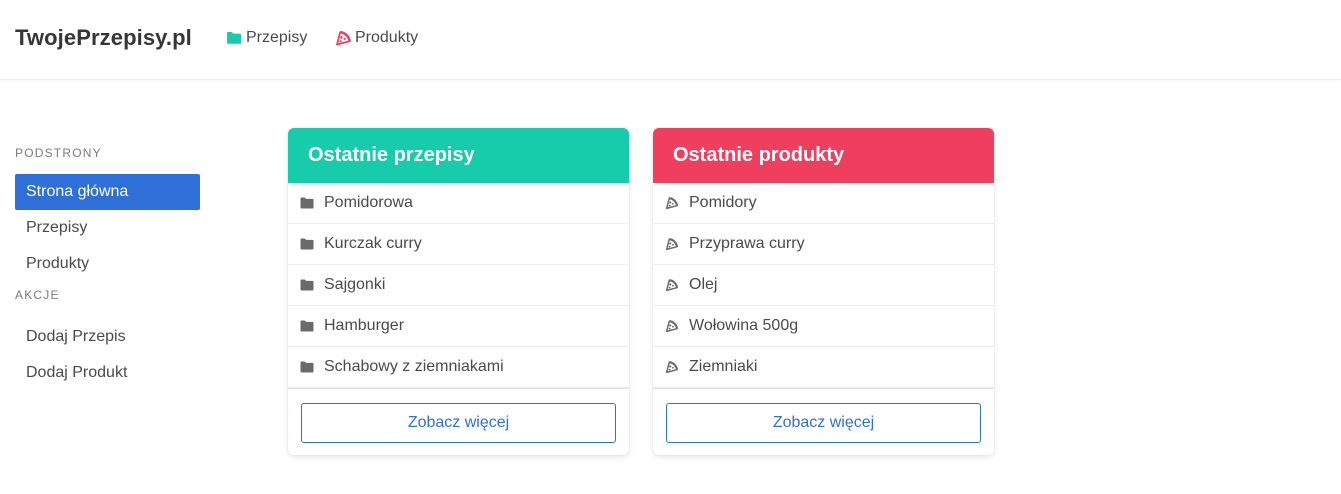 The height and width of the screenshot is (494, 1341). I want to click on list-item-label: Olej, so click(703, 284).